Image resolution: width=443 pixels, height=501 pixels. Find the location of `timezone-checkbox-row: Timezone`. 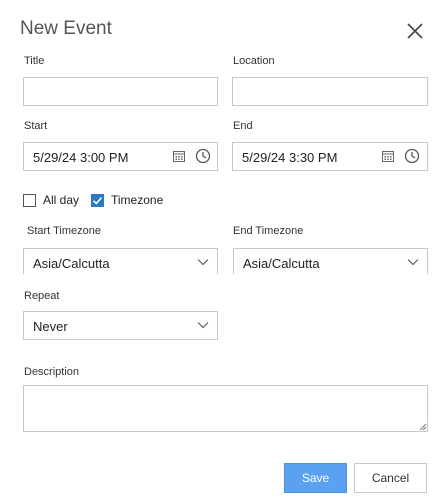

timezone-checkbox-row: Timezone is located at coordinates (127, 200).